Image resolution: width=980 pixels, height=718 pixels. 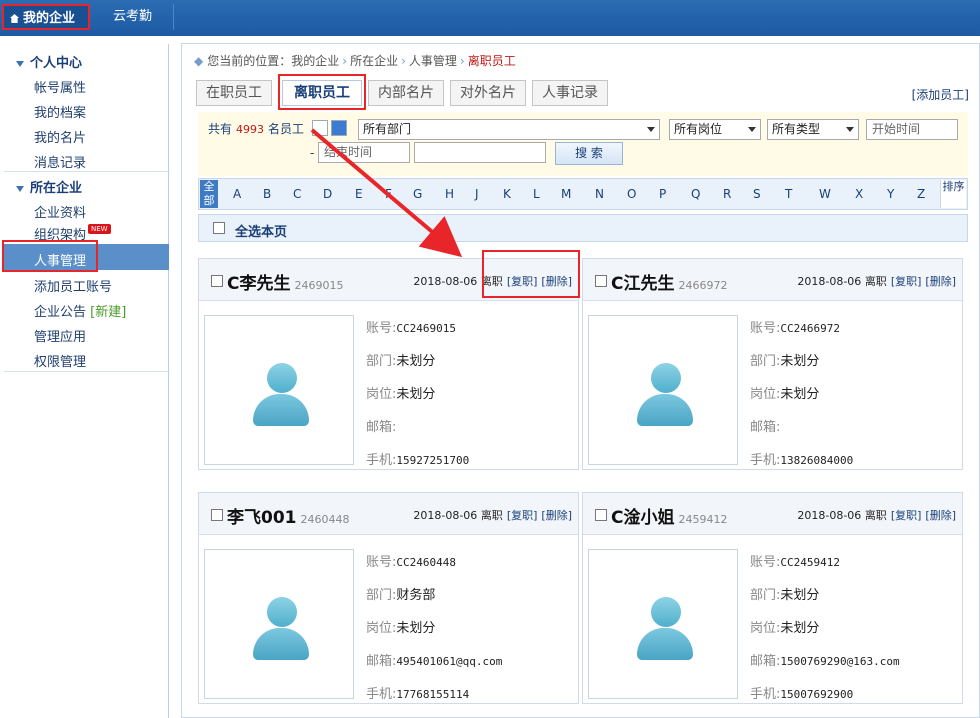 I want to click on breadcrumb-company: 所在企业, so click(x=374, y=61).